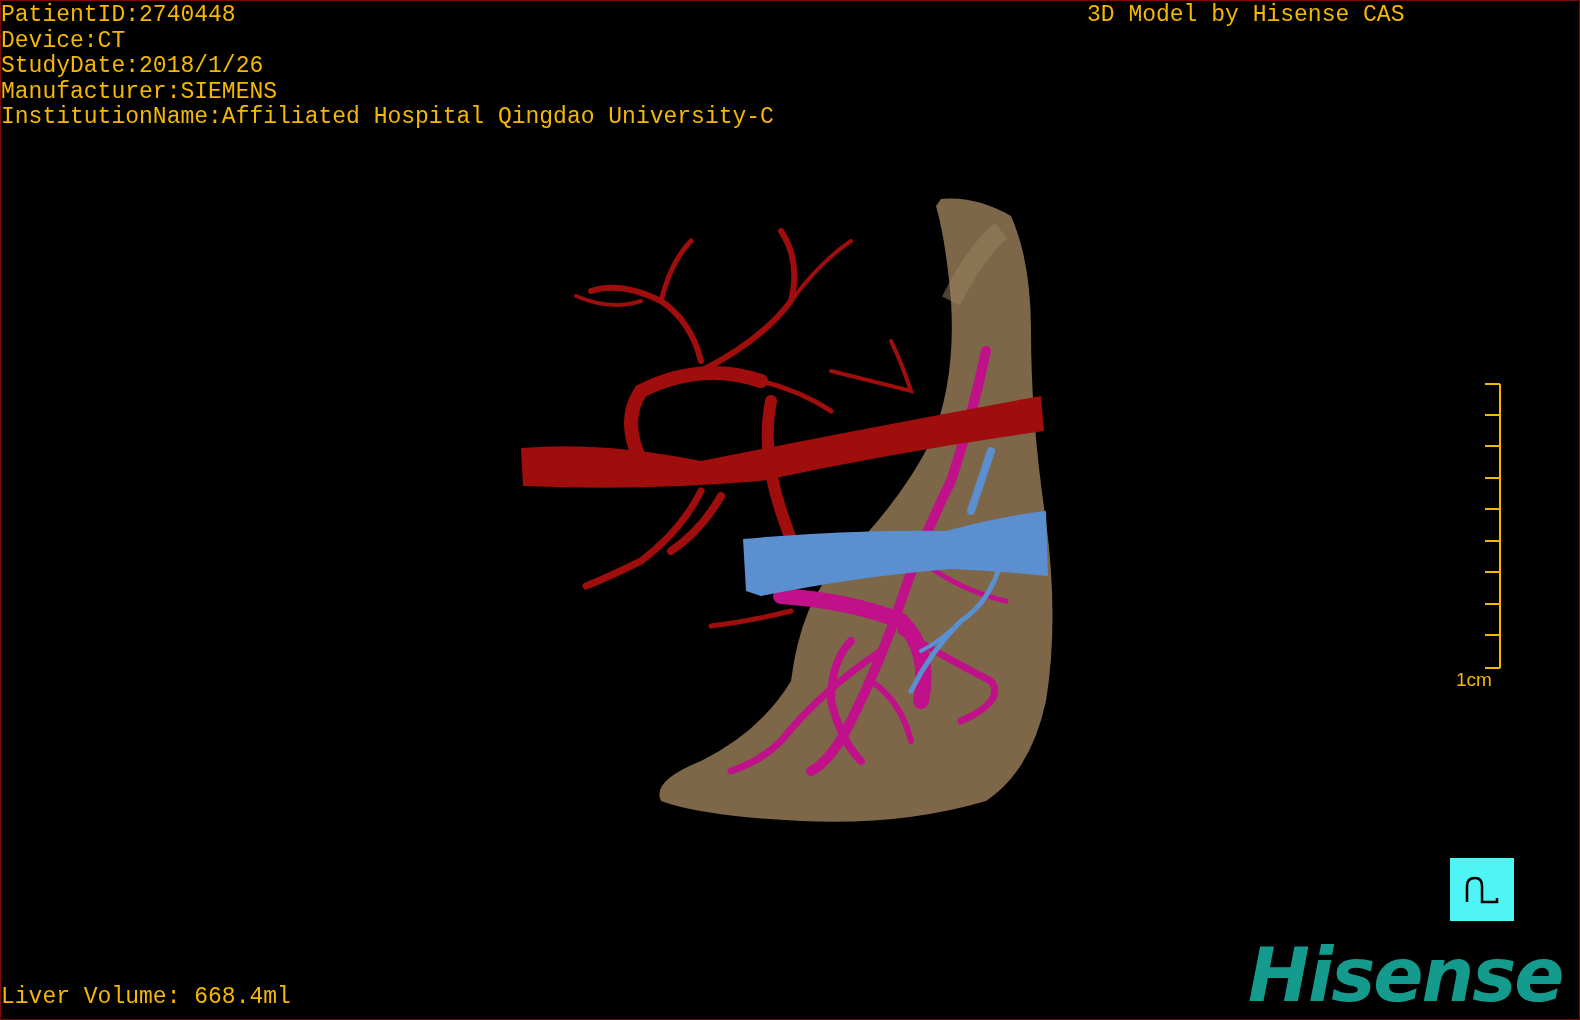 The width and height of the screenshot is (1580, 1020). I want to click on study-info-line: StudyDate:2018/1/26, so click(133, 67).